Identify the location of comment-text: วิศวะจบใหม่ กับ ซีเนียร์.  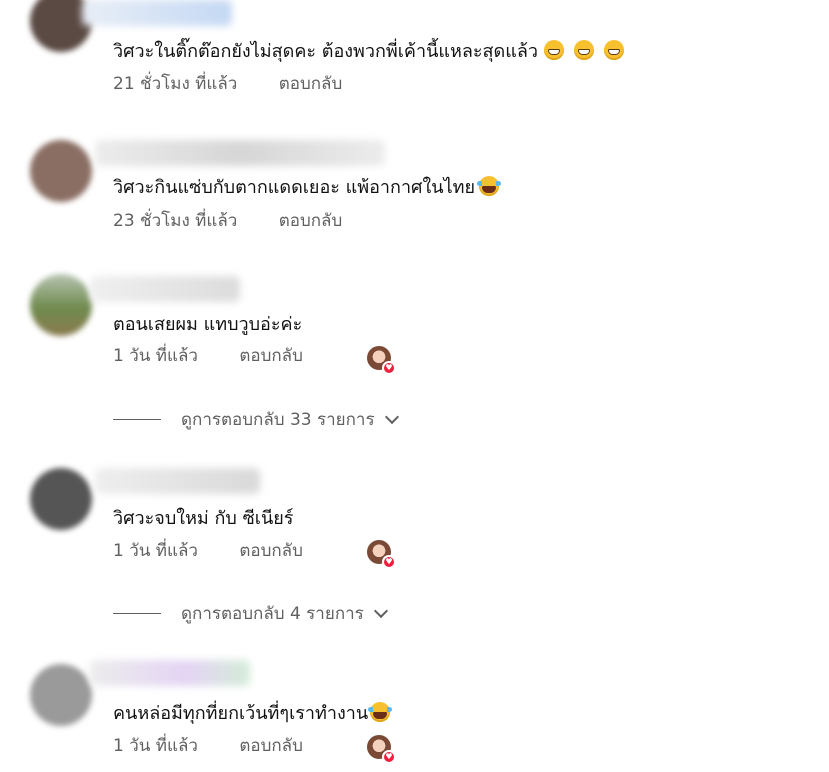
(203, 518).